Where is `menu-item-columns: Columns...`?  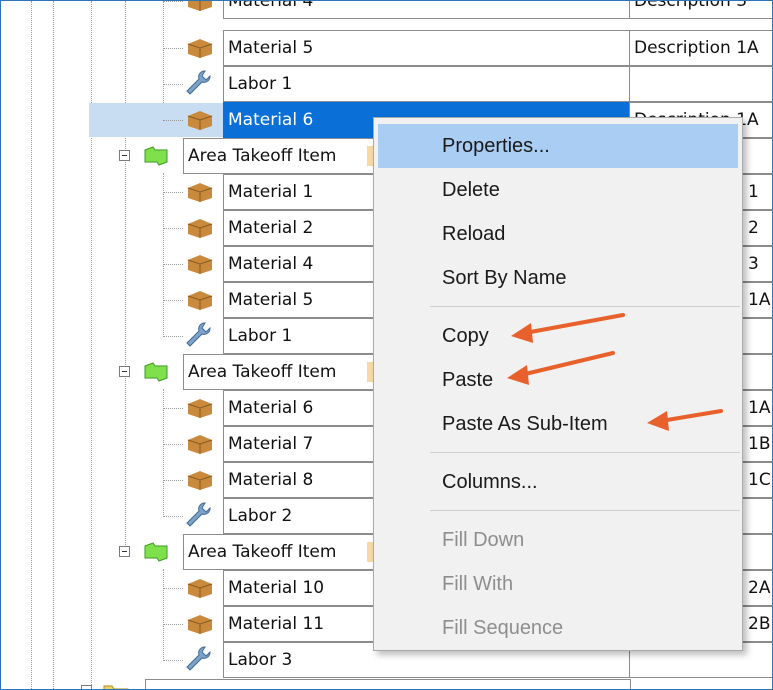 menu-item-columns: Columns... is located at coordinates (558, 482).